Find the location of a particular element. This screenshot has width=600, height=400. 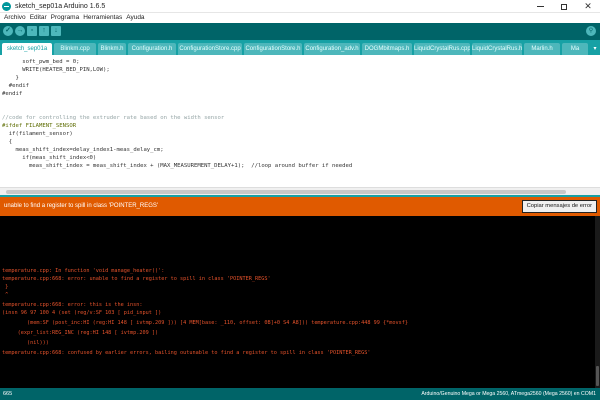

arduino-logo-icon is located at coordinates (6, 6).